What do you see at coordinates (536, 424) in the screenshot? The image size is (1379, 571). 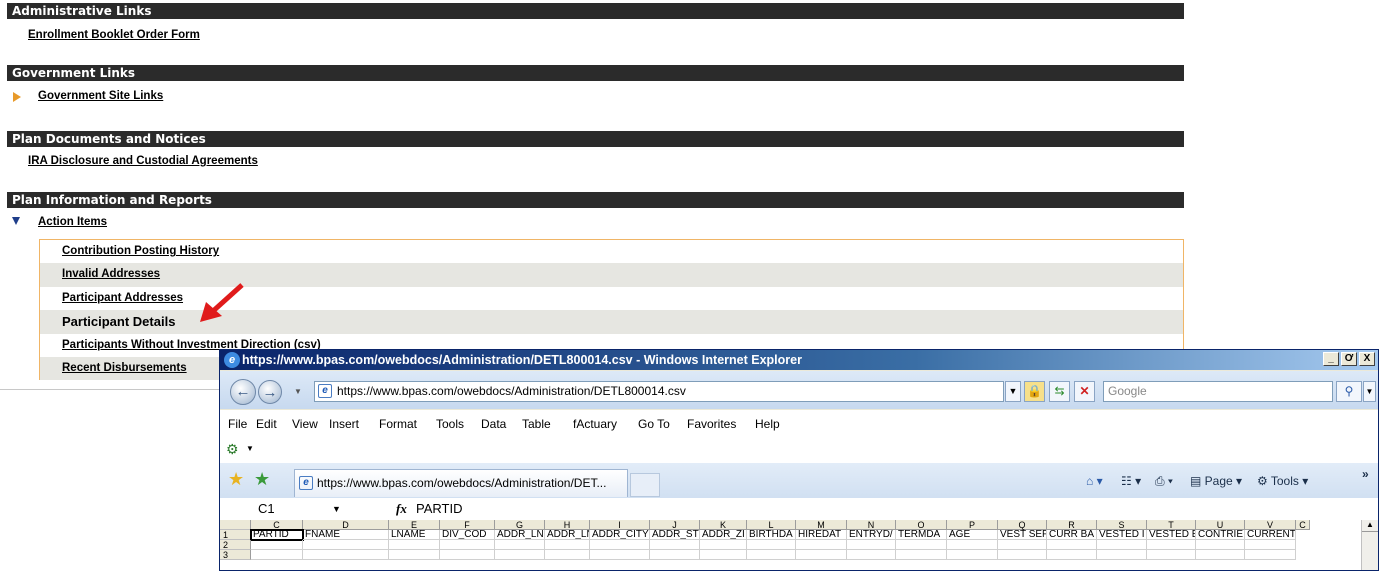 I see `menu-table: Table` at bounding box center [536, 424].